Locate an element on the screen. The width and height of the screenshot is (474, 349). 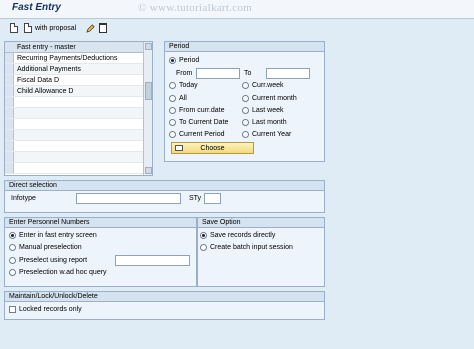
from-label: From is located at coordinates (184, 73).